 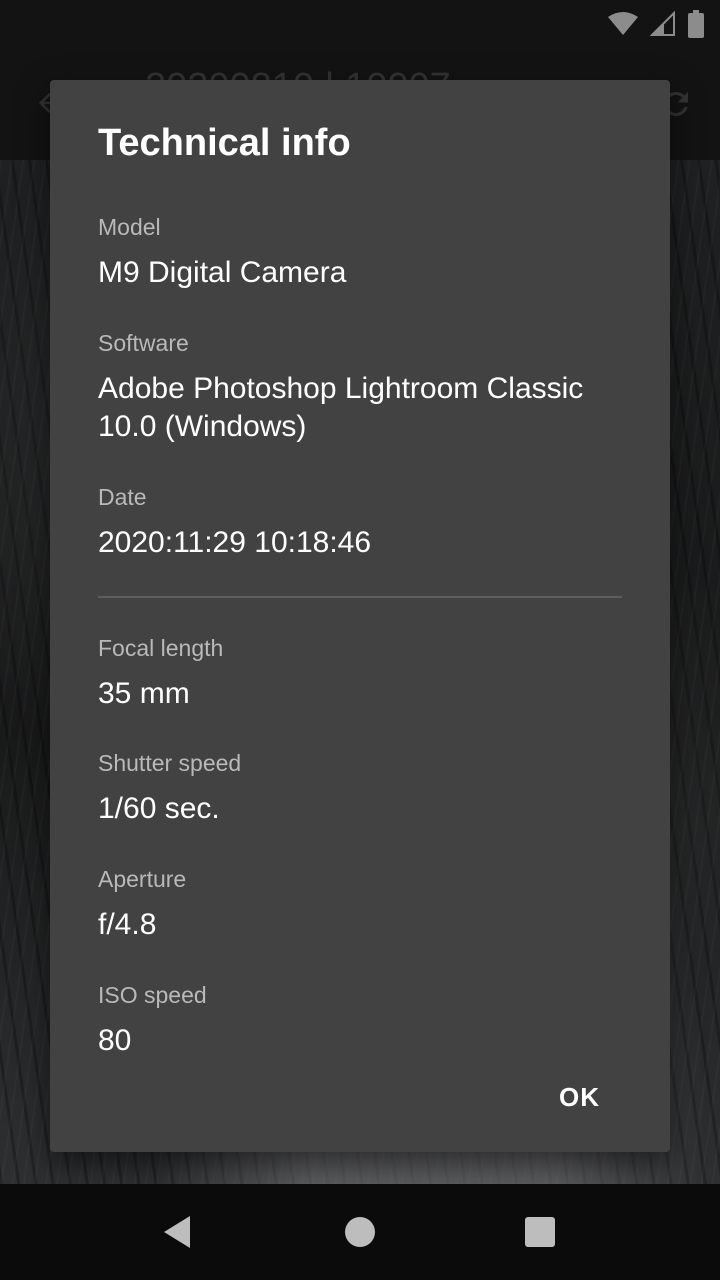 What do you see at coordinates (143, 343) in the screenshot?
I see `software-label: Software` at bounding box center [143, 343].